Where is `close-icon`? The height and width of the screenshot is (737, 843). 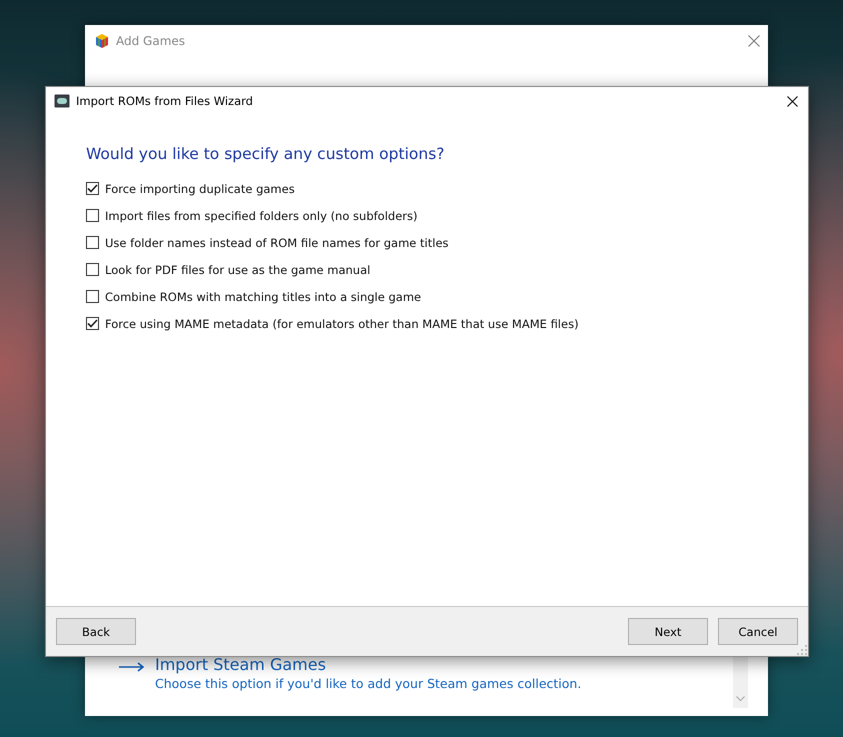 close-icon is located at coordinates (792, 101).